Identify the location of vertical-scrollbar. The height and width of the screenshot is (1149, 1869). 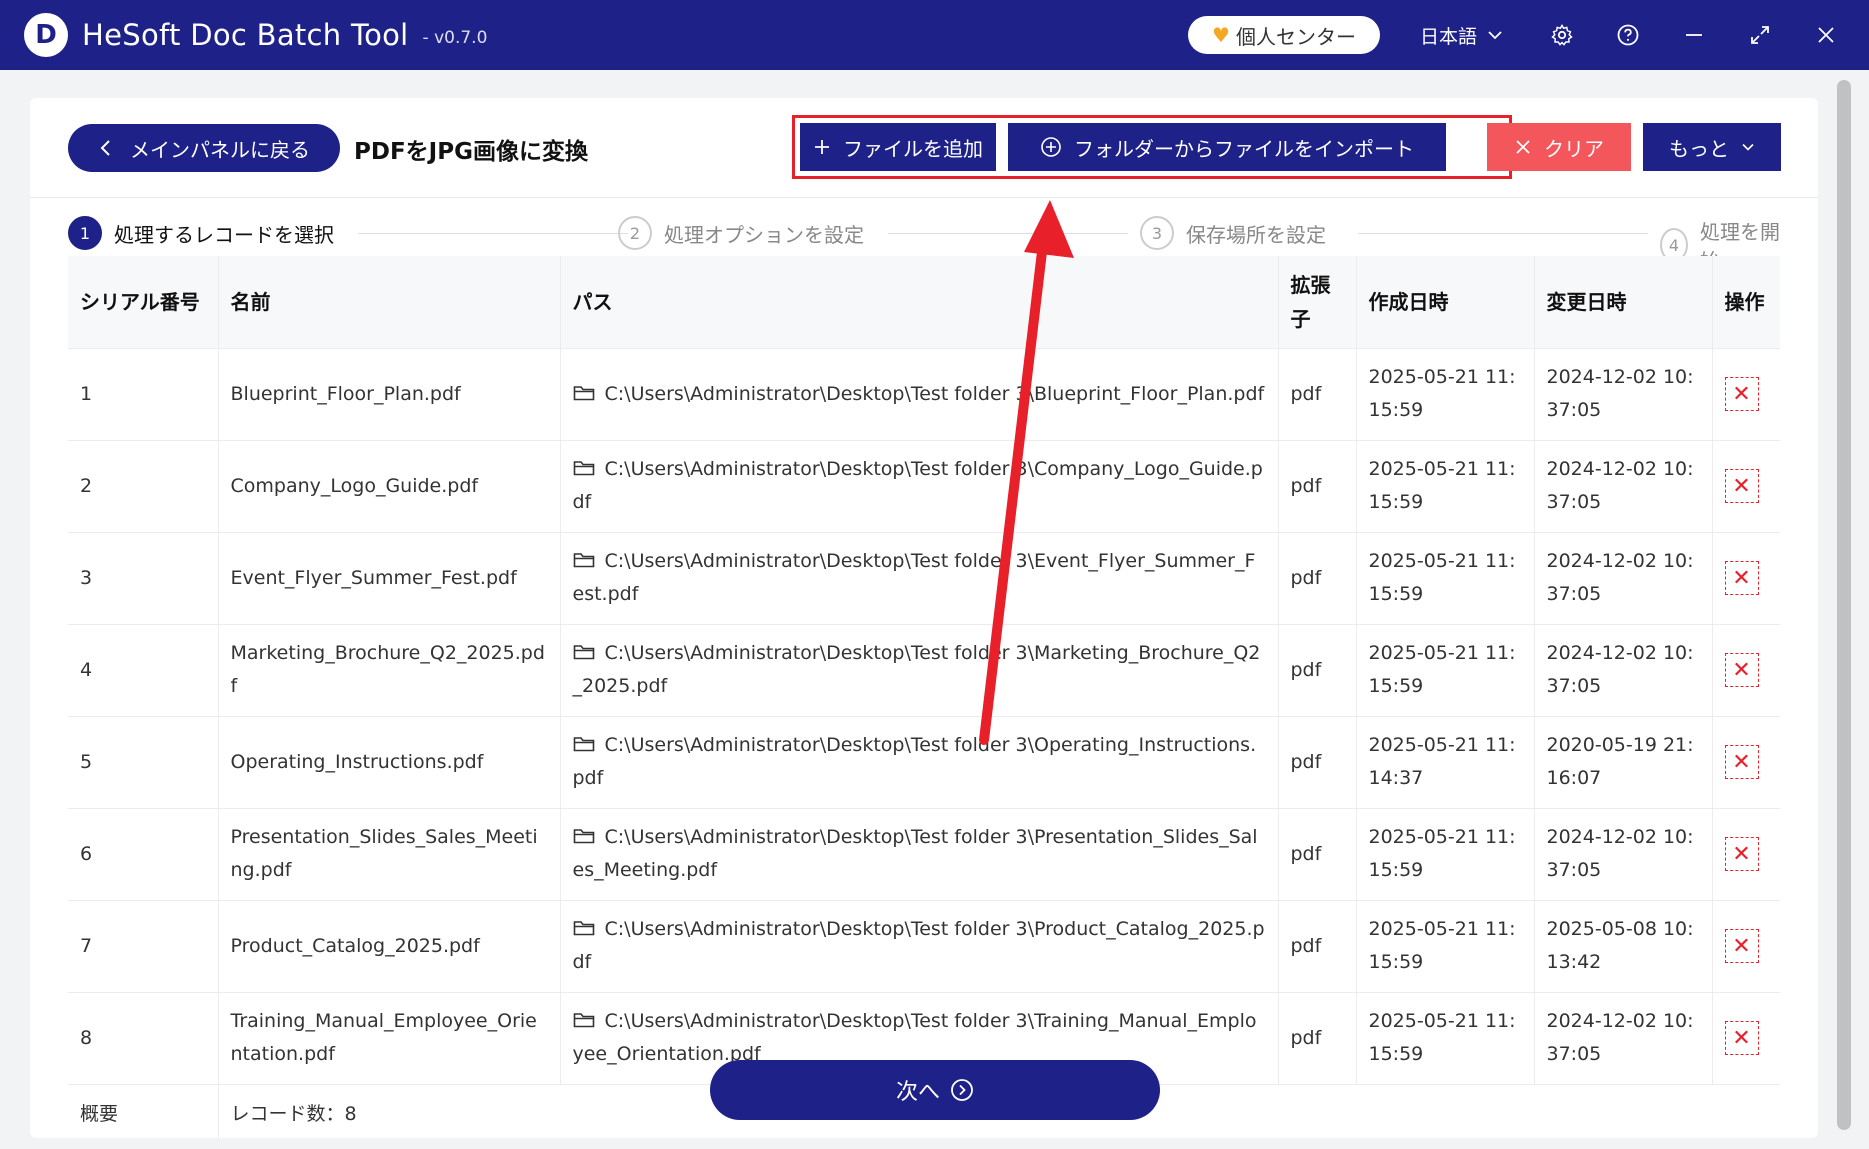
(1844, 605).